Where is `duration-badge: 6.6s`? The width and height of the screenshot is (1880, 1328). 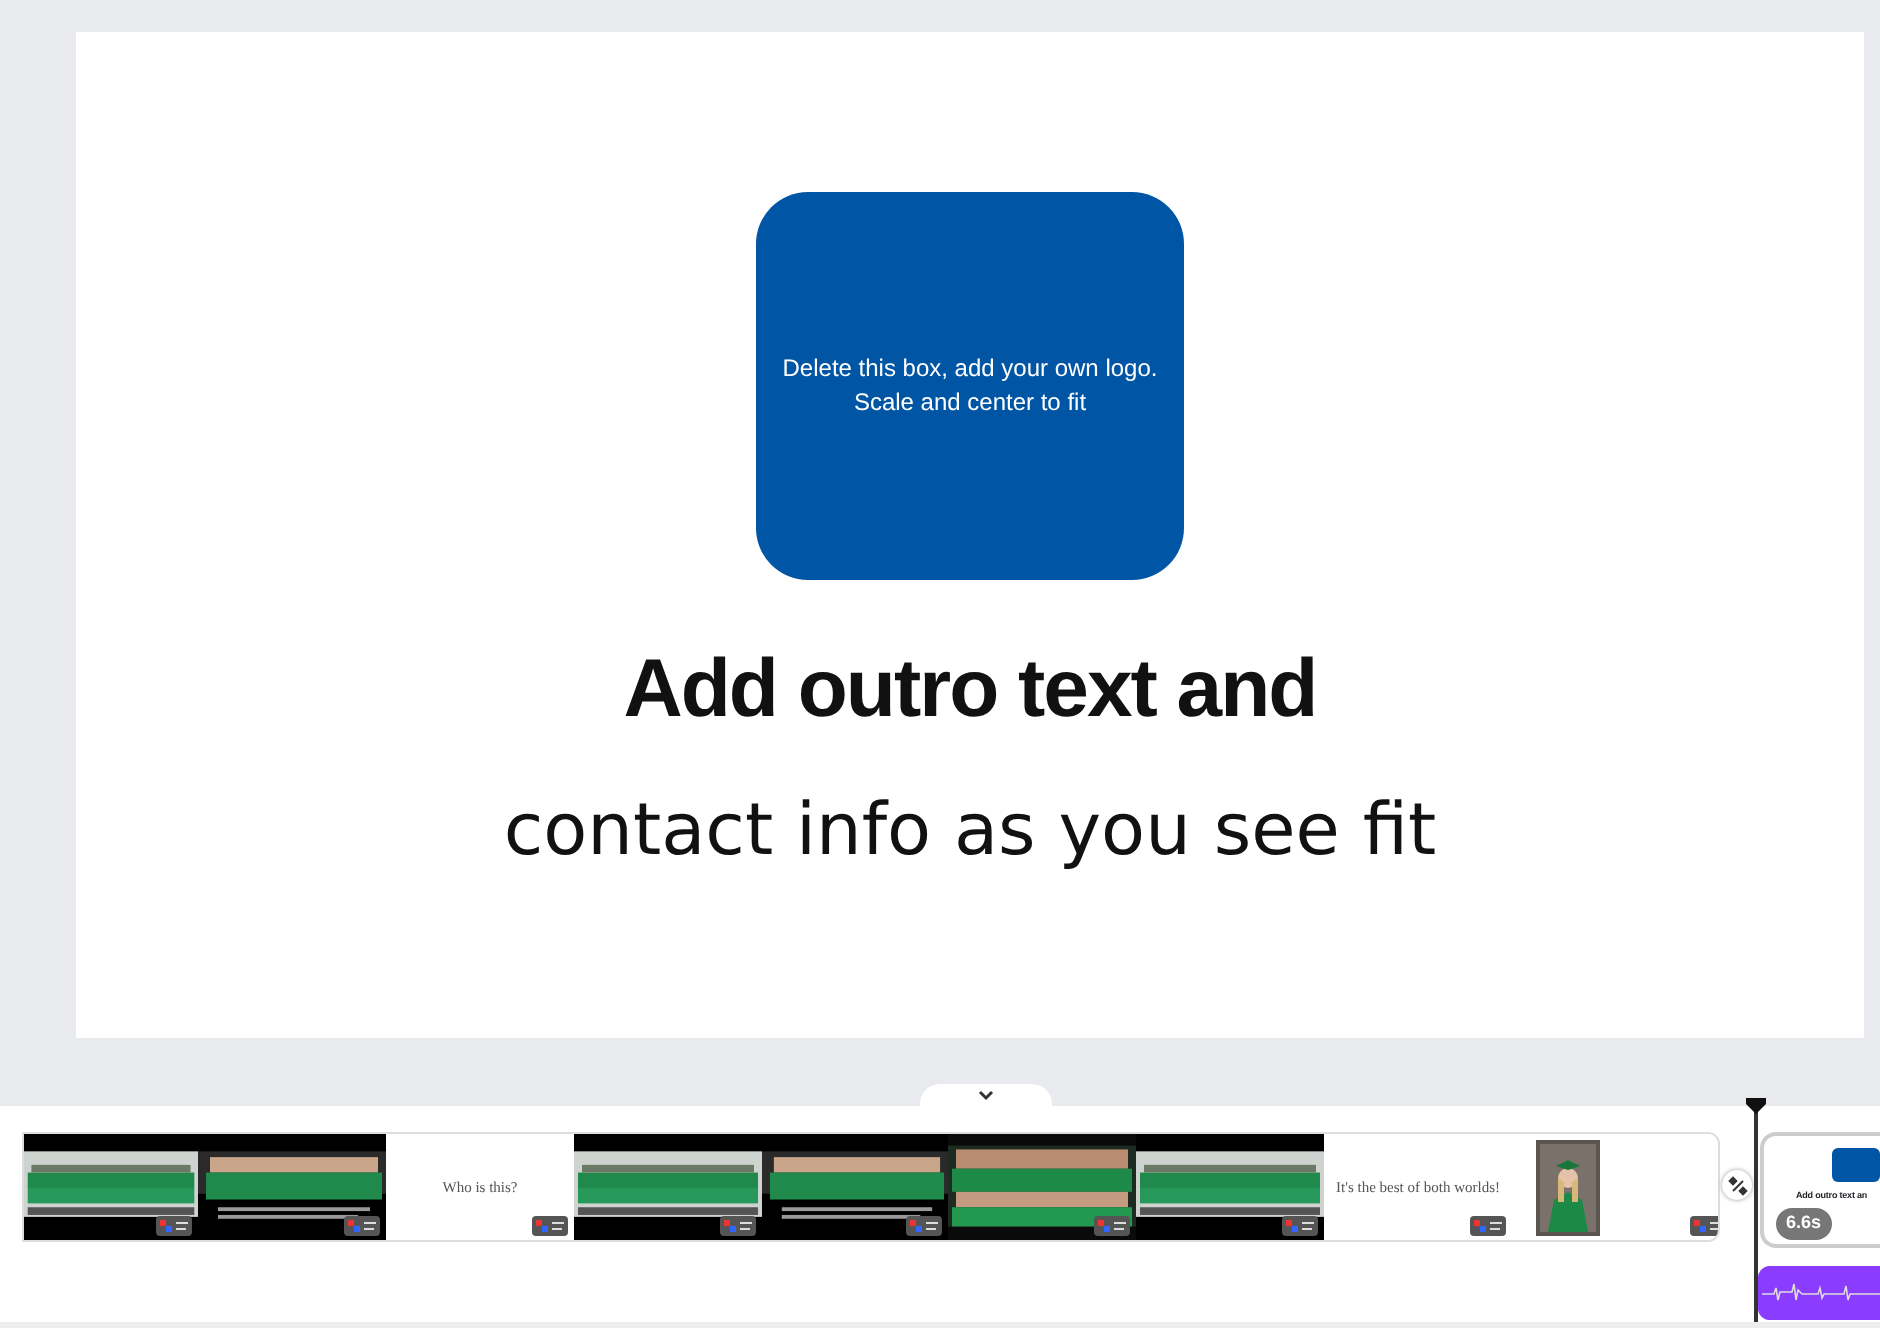
duration-badge: 6.6s is located at coordinates (1804, 1223).